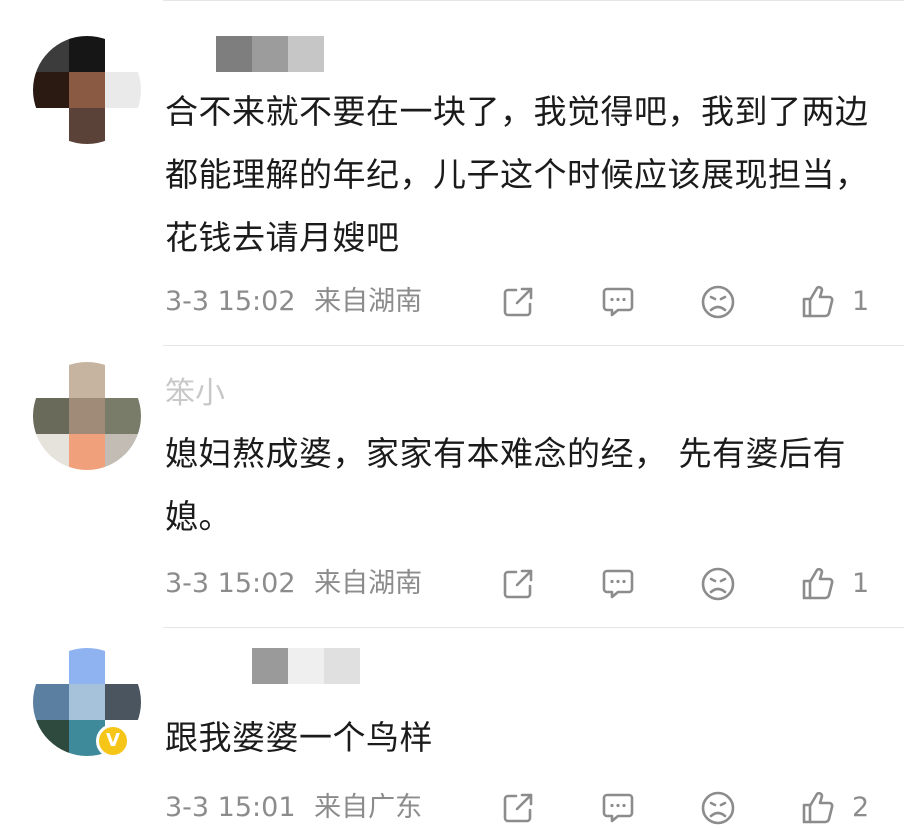 The height and width of the screenshot is (828, 904). I want to click on verified-badge-icon: V, so click(113, 741).